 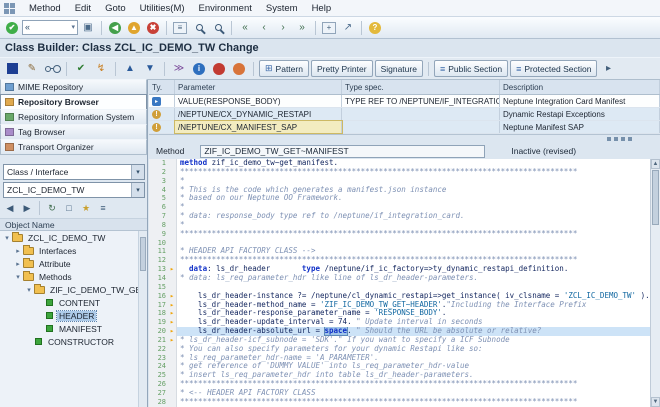 What do you see at coordinates (12, 69) in the screenshot?
I see `session-indicator` at bounding box center [12, 69].